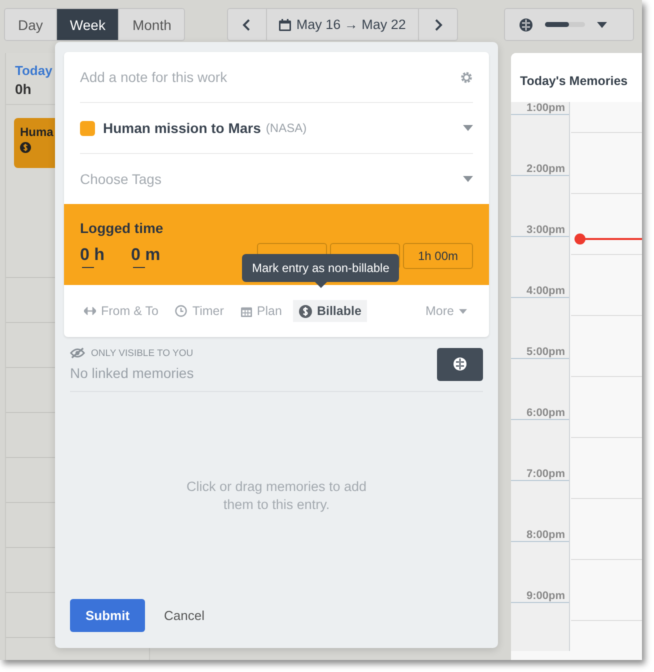  What do you see at coordinates (540, 352) in the screenshot?
I see `time-label: 5:00pm` at bounding box center [540, 352].